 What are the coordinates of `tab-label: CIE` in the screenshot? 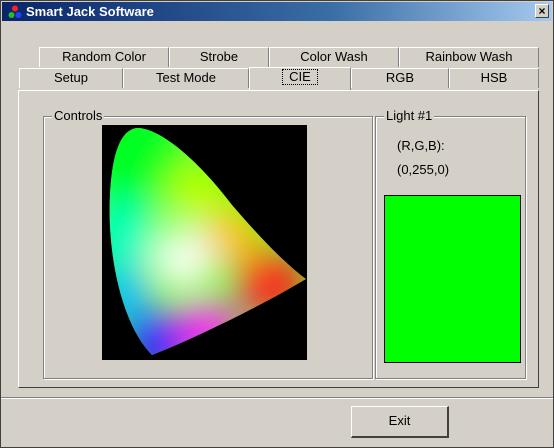 It's located at (300, 77).